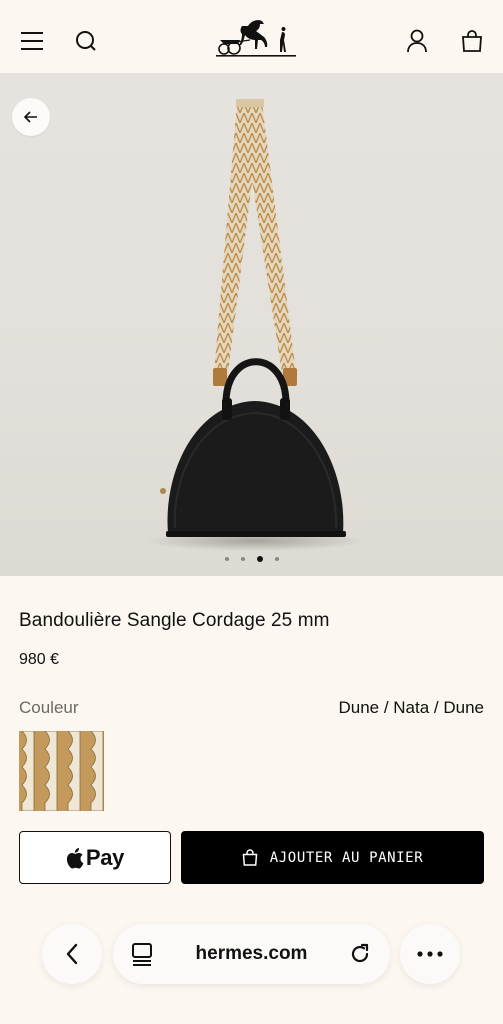 This screenshot has height=1024, width=503. Describe the element at coordinates (256, 39) in the screenshot. I see `hermes-carriage-logo` at that location.